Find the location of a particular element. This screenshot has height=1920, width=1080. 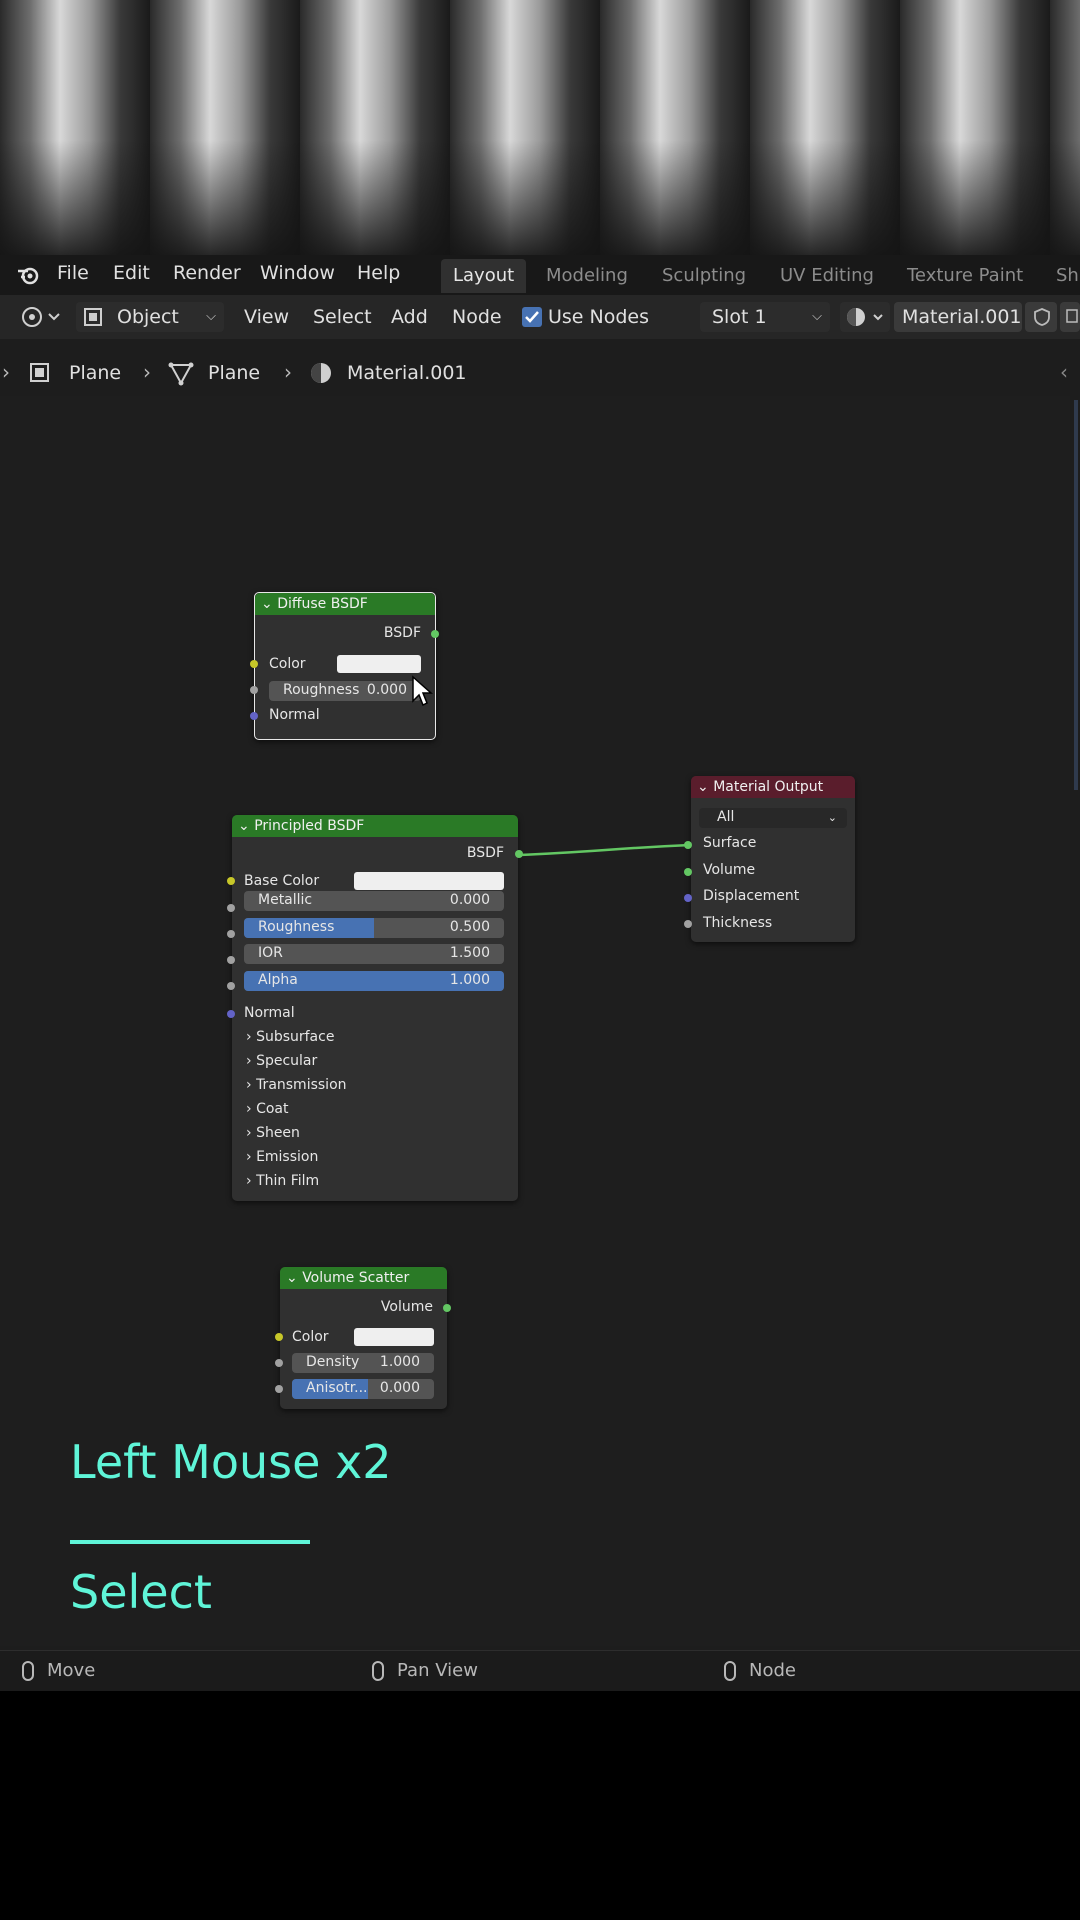

panel-label: Transmission is located at coordinates (301, 1085).